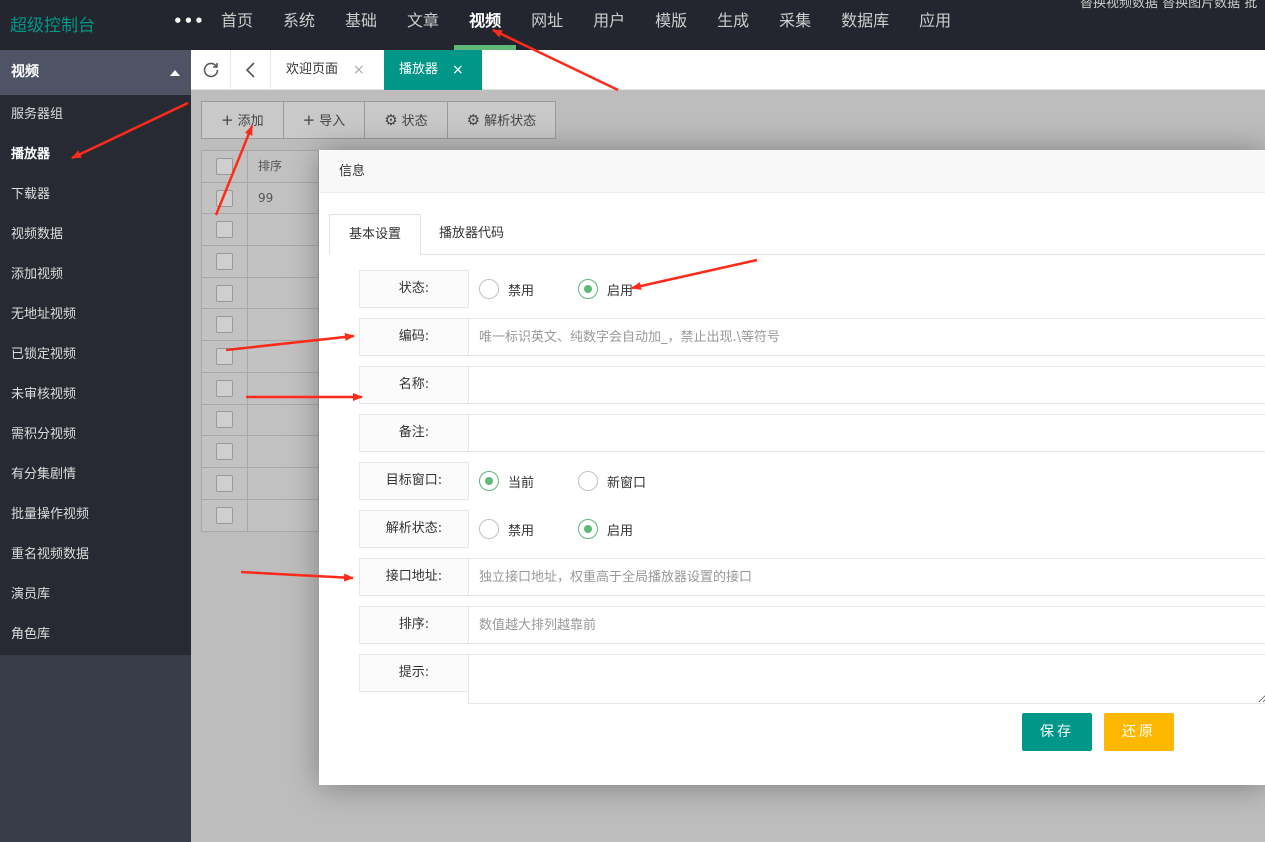  I want to click on top-nav-article: 文章, so click(423, 25).